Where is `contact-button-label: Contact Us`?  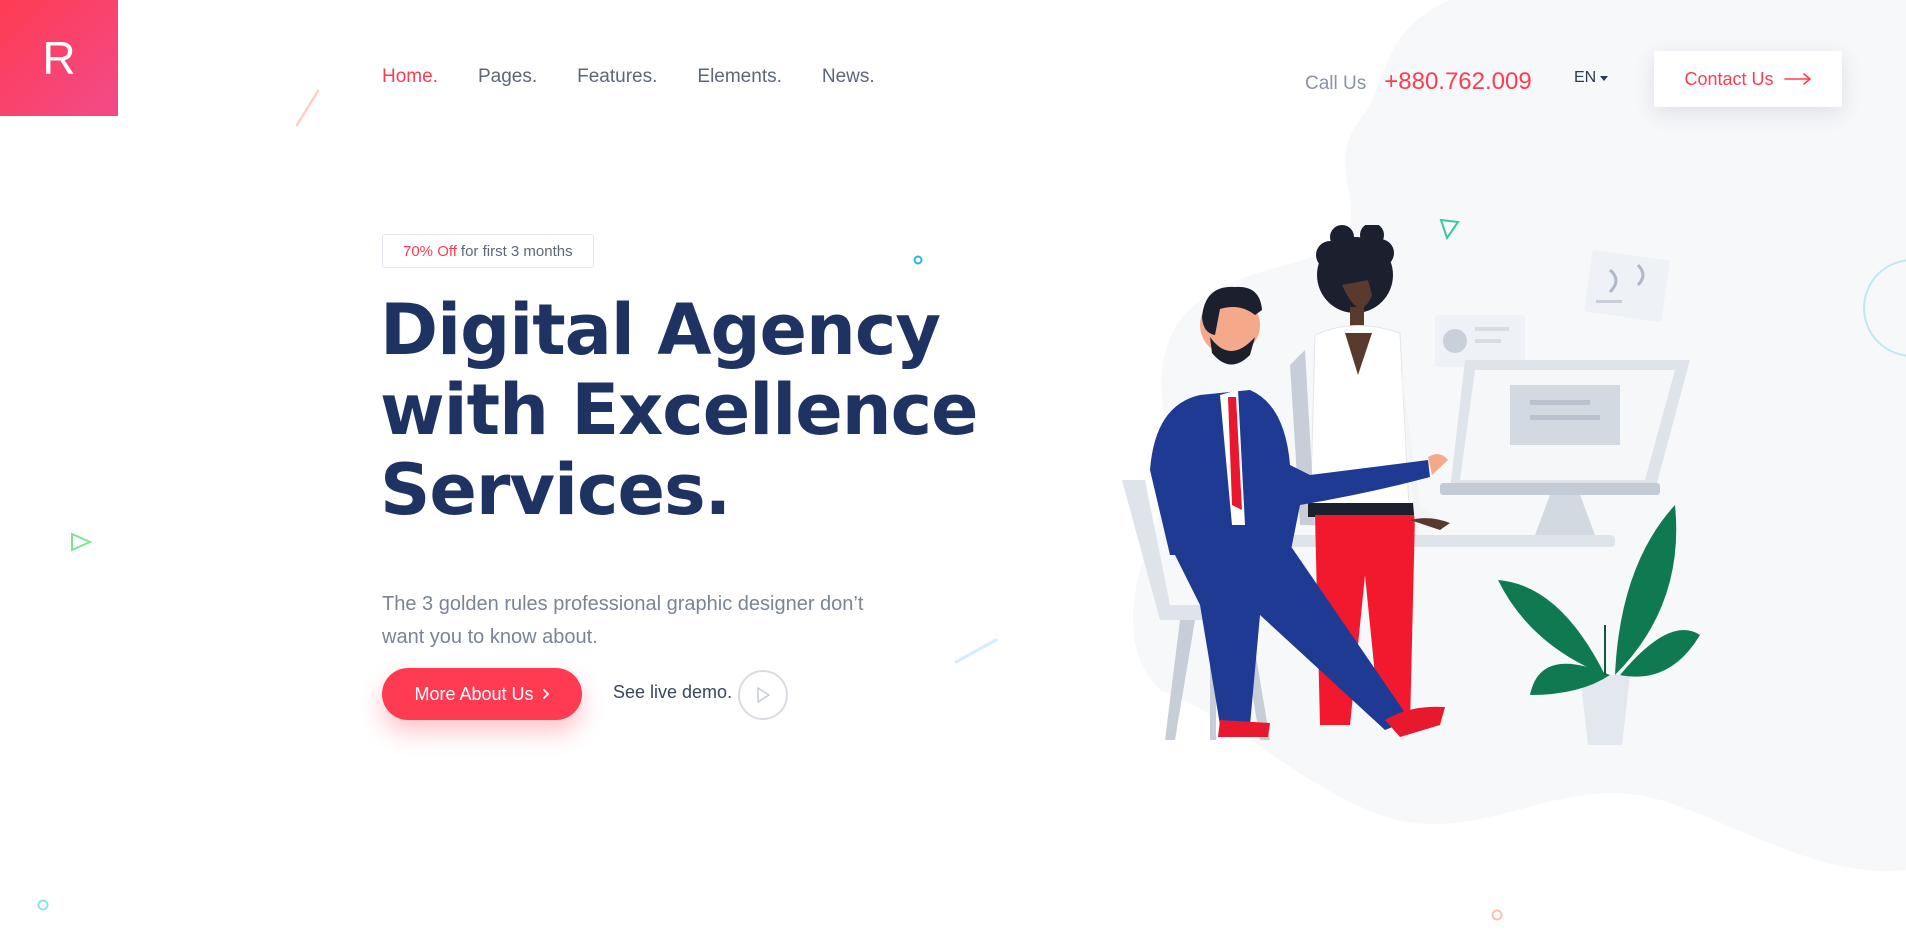 contact-button-label: Contact Us is located at coordinates (1729, 78).